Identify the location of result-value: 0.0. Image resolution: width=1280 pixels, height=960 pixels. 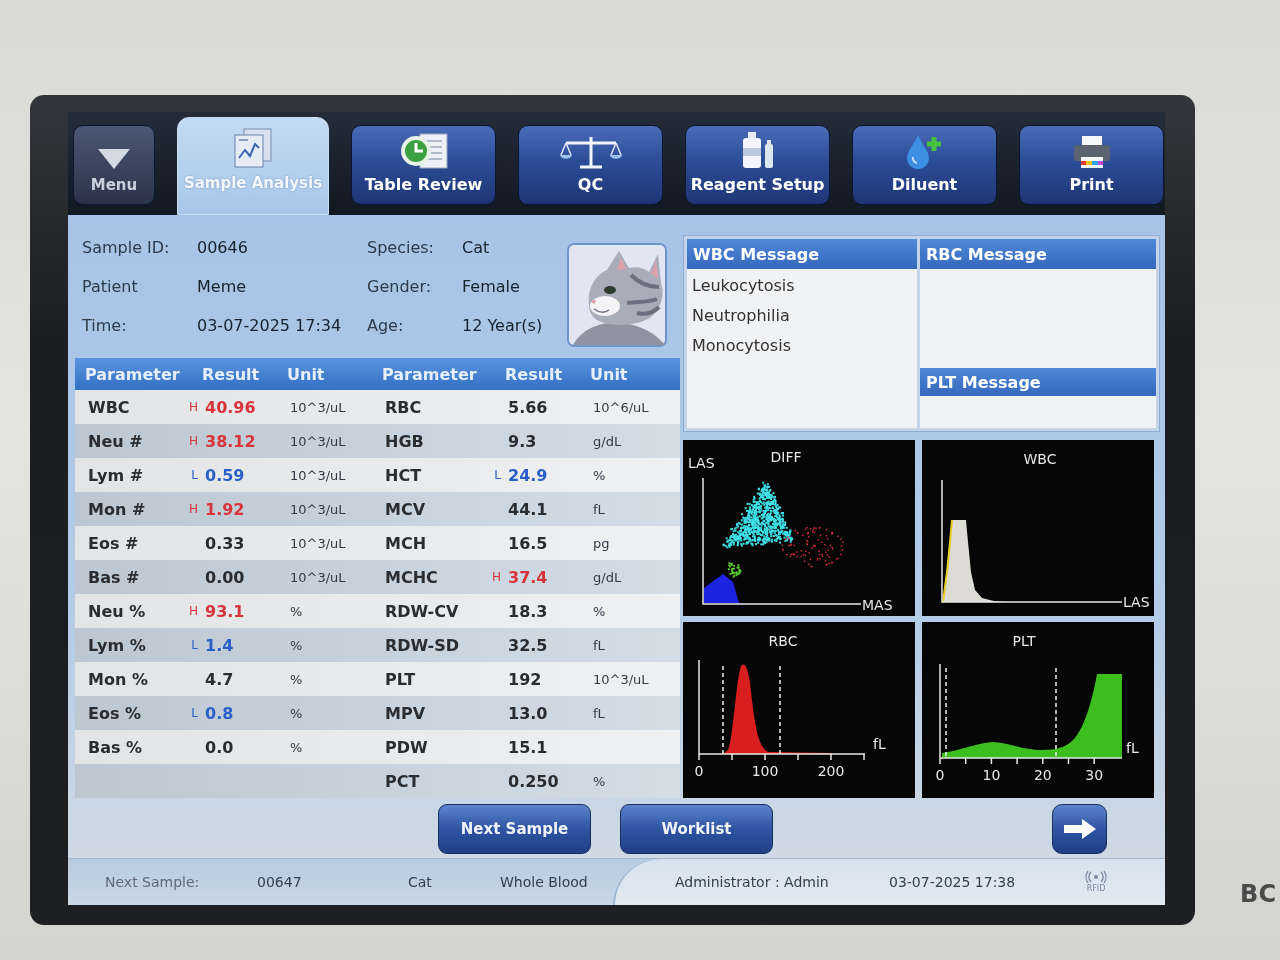
(220, 747).